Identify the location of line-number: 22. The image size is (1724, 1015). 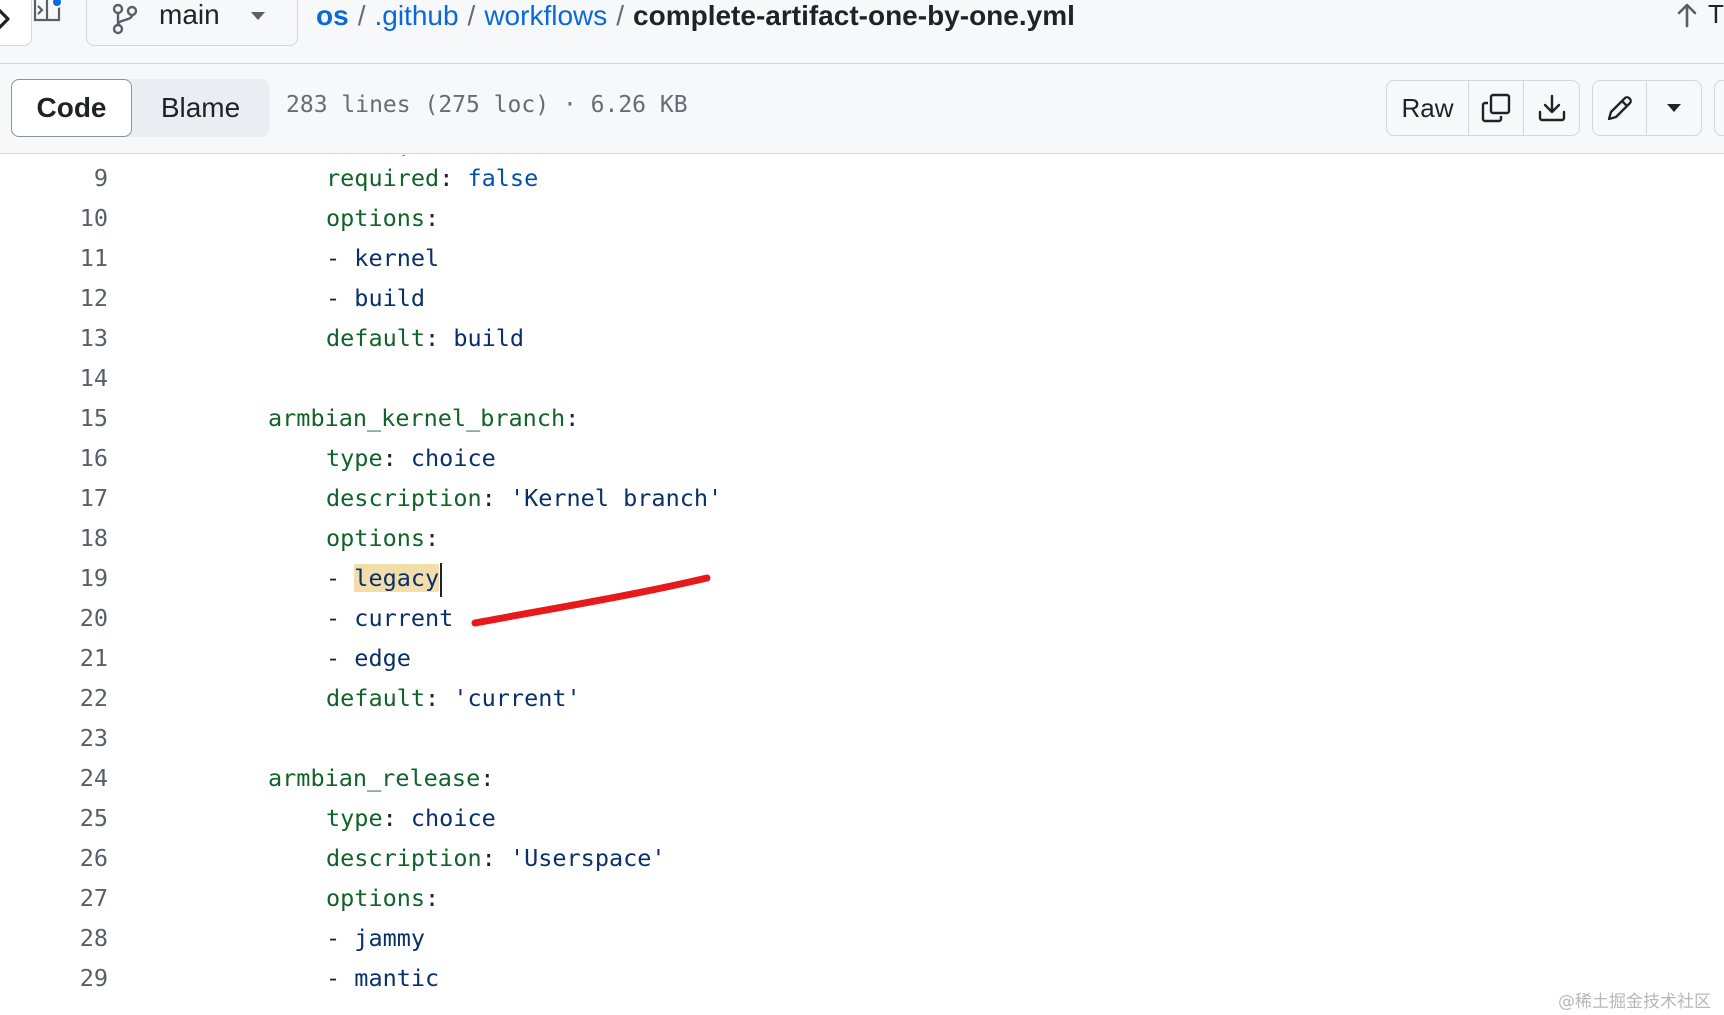
(54, 698).